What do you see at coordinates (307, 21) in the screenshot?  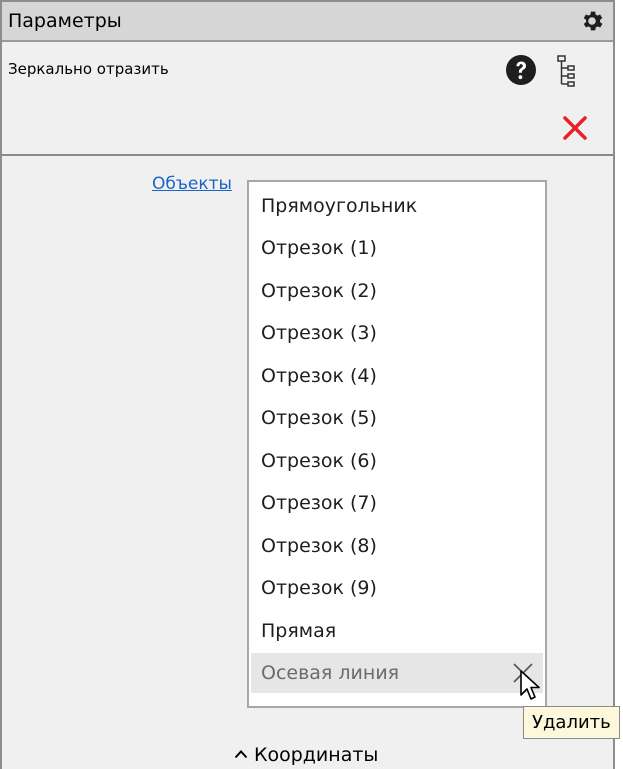 I see `panel-titlebar: Параметры` at bounding box center [307, 21].